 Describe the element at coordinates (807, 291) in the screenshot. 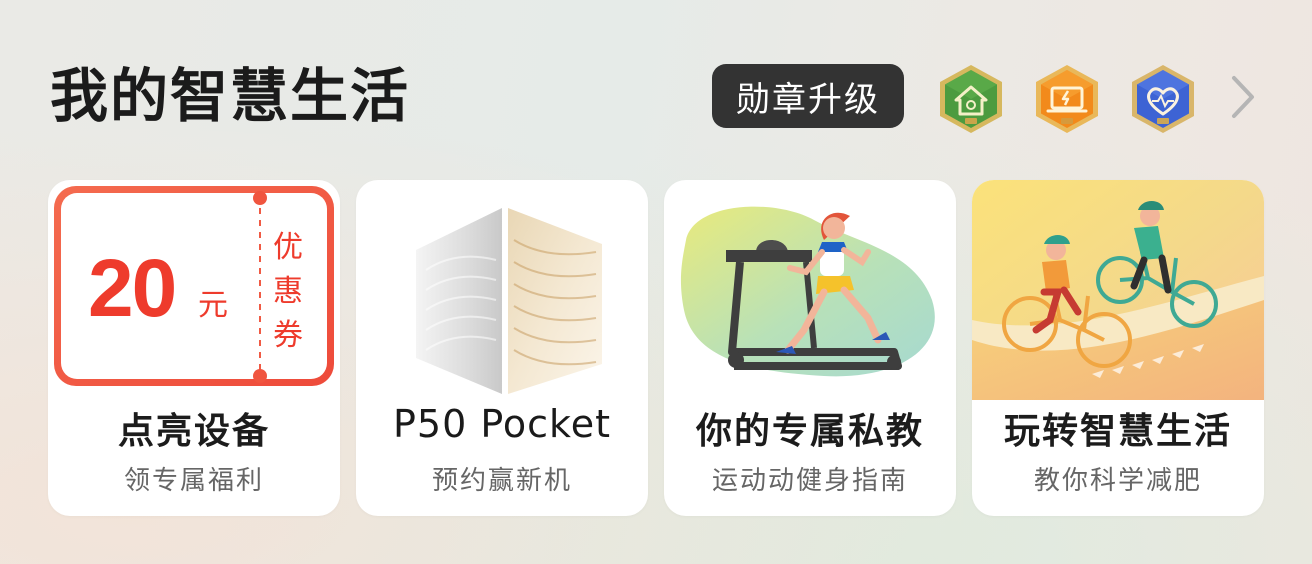

I see `treadmill-runner-illustration` at that location.